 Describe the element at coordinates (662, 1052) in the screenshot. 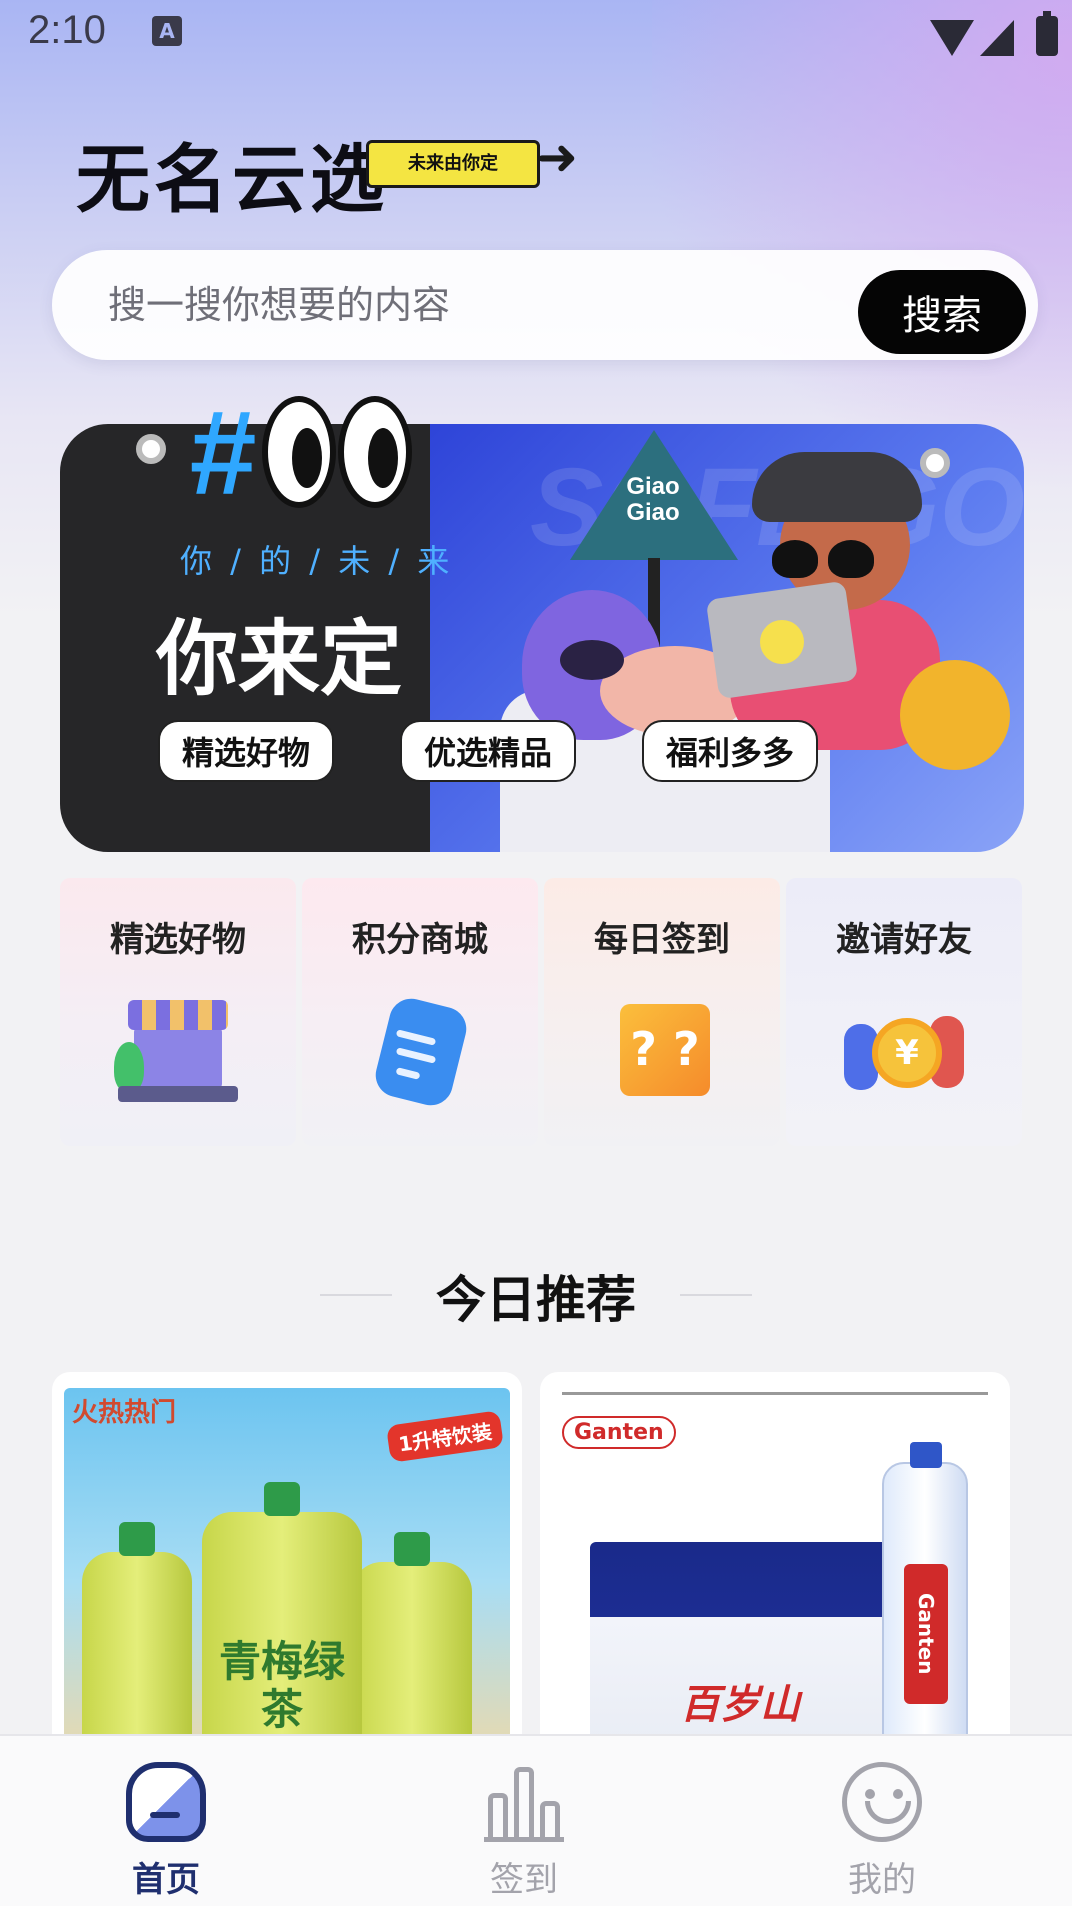

I see `mystery-box-icon: ? ?` at that location.